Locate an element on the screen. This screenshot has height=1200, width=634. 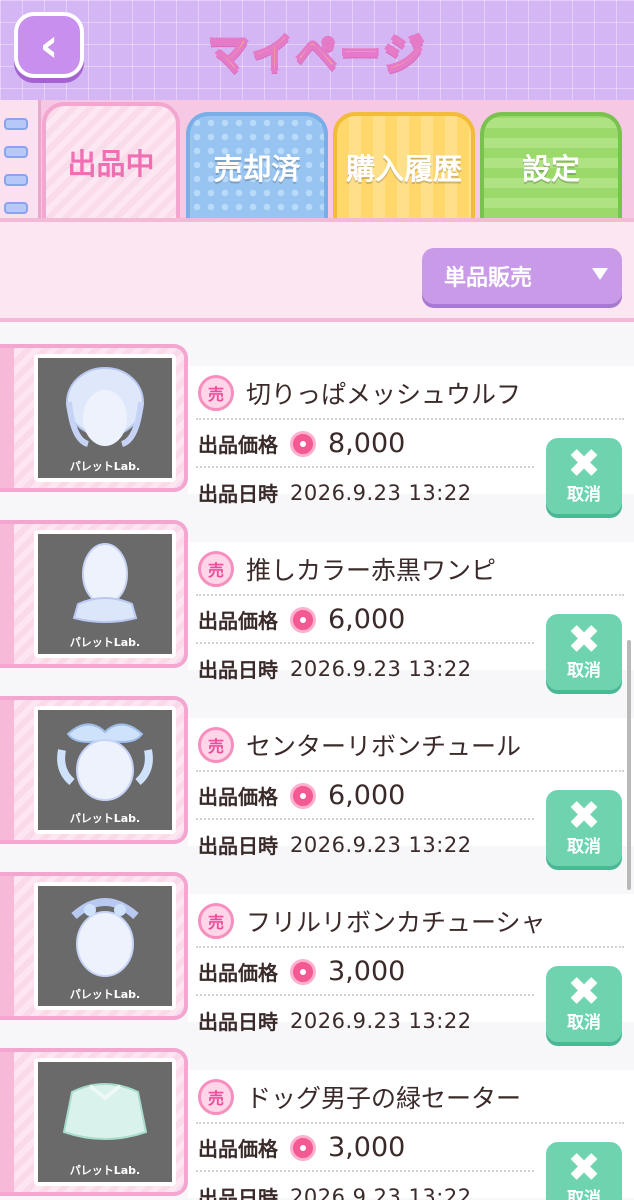
sale-type-dropdown: 単品販売 is located at coordinates (522, 276).